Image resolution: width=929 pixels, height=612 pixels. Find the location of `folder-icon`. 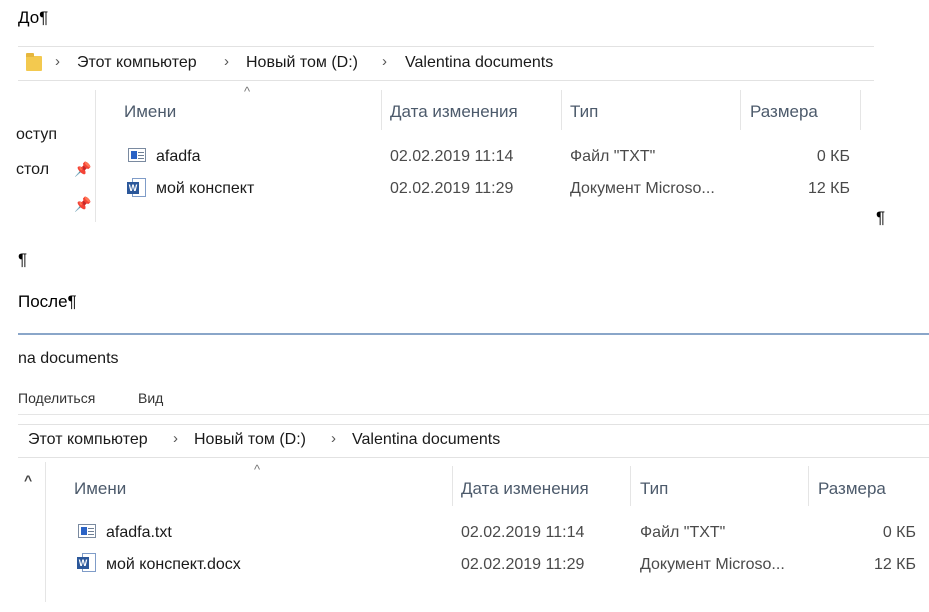

folder-icon is located at coordinates (34, 62).